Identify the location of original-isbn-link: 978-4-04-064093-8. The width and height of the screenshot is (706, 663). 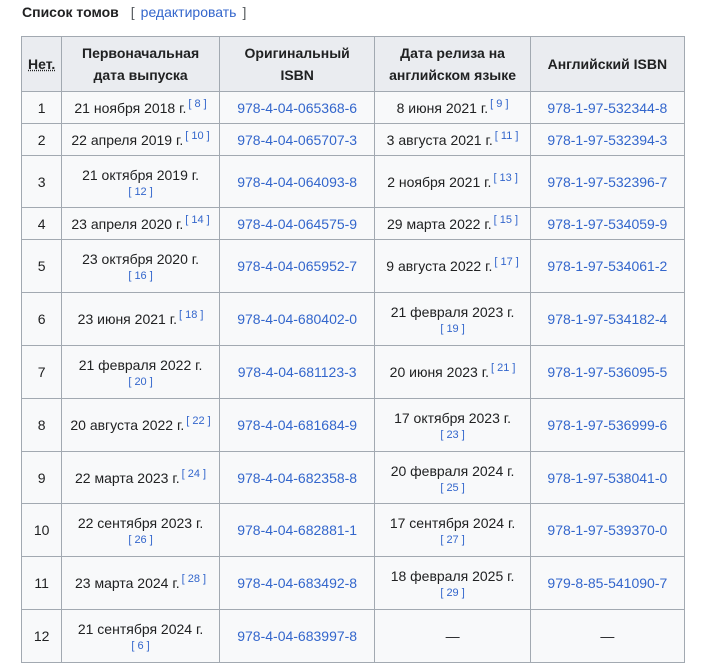
(297, 182).